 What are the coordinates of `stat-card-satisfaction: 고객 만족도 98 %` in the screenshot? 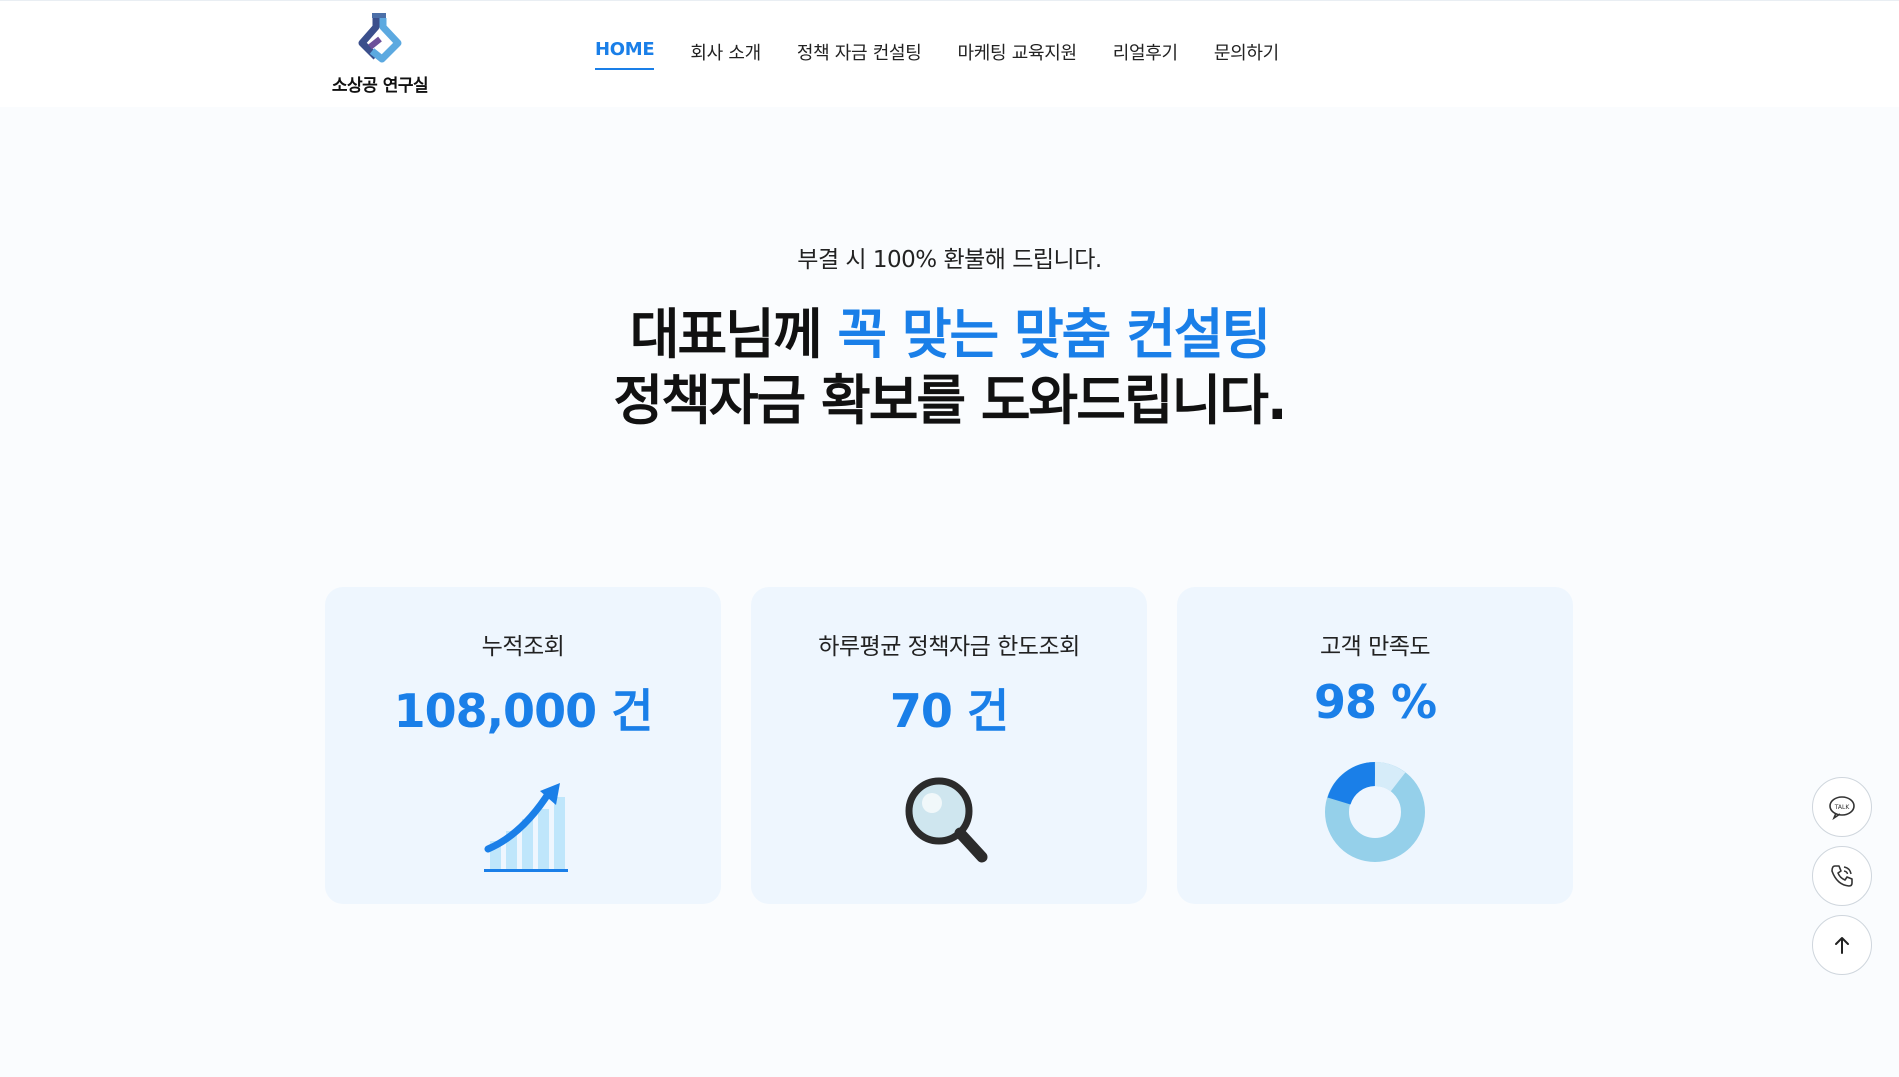 It's located at (1375, 745).